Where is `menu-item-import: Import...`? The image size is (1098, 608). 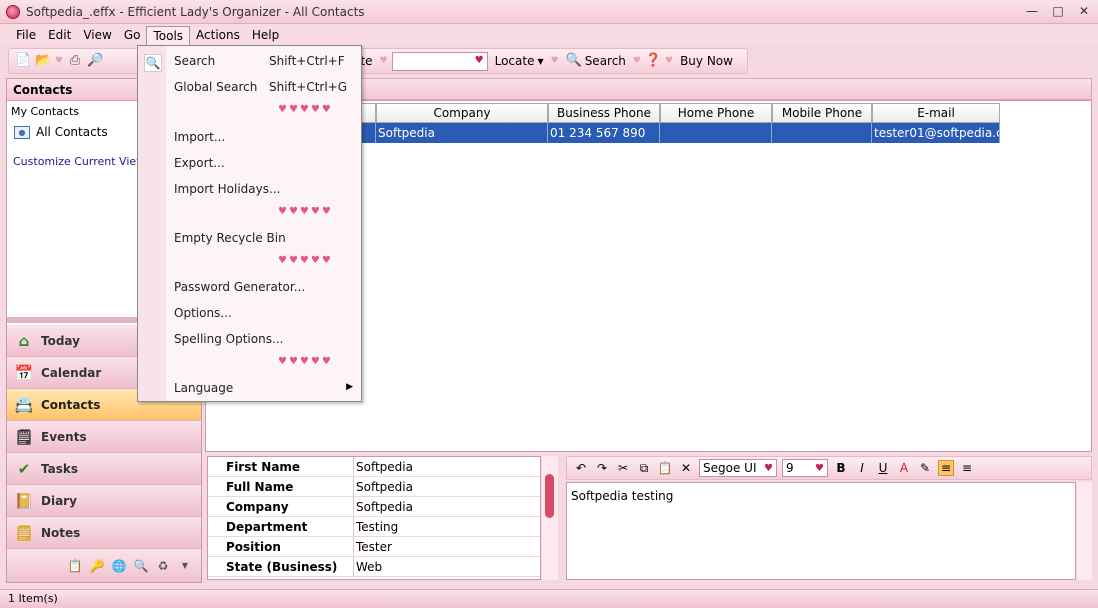
menu-item-import: Import... is located at coordinates (199, 137).